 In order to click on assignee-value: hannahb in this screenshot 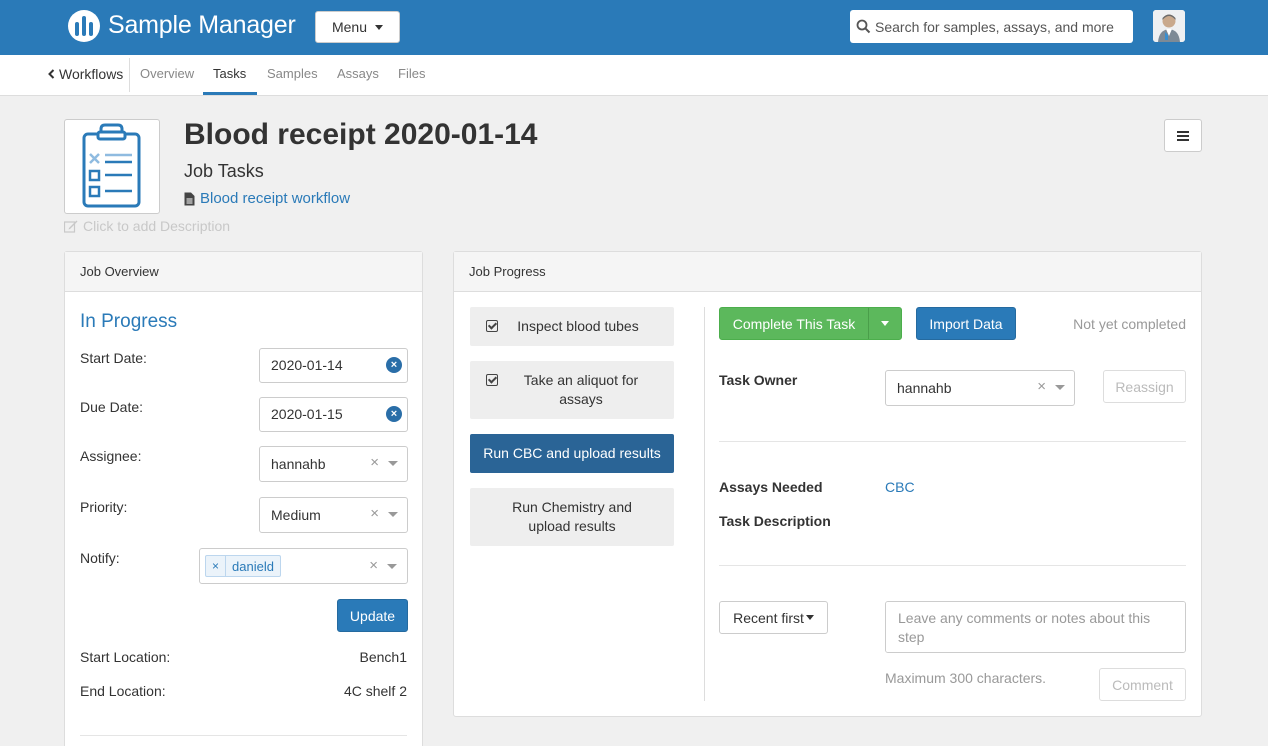, I will do `click(333, 464)`.